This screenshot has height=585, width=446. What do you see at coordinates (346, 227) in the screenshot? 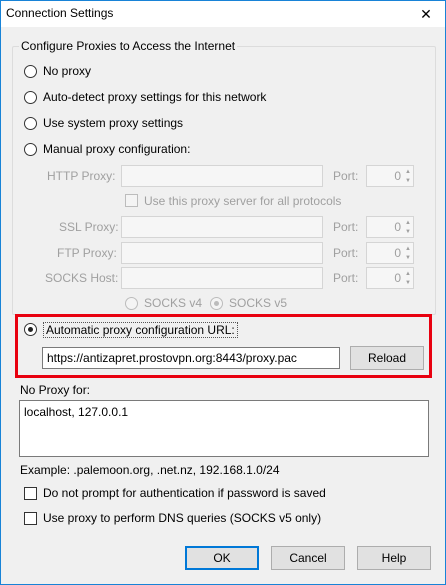
I see `label-ssl-port: Port:` at bounding box center [346, 227].